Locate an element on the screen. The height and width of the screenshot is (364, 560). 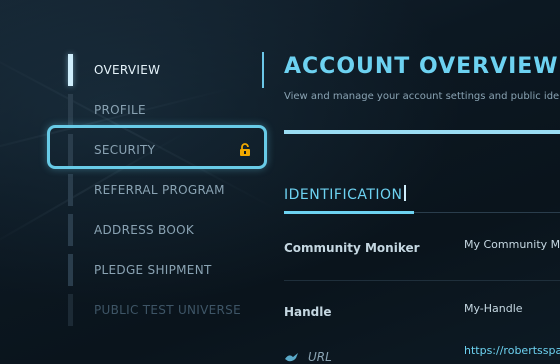
sidebar-item-public-test-universe: PUBLIC TEST UNIVERSE is located at coordinates (168, 310).